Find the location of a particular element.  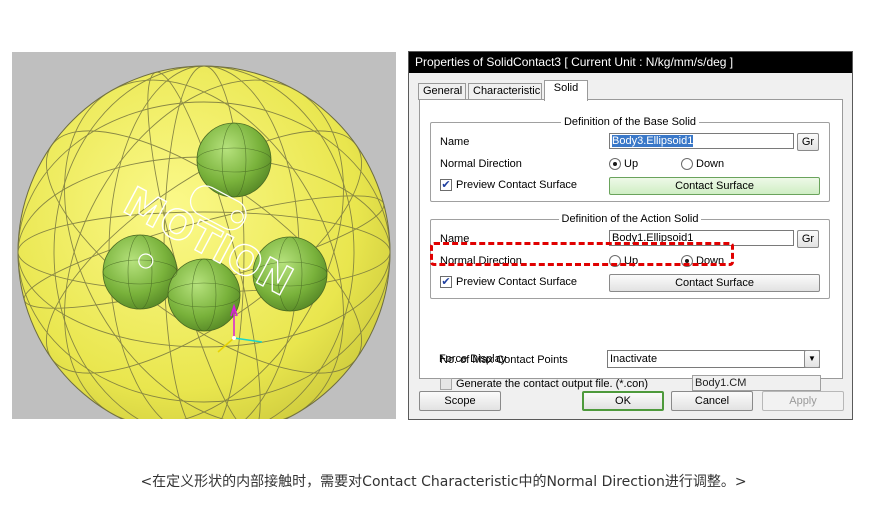

base-down-radio is located at coordinates (687, 164).